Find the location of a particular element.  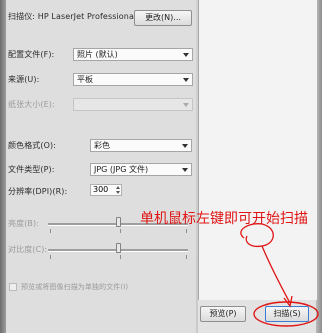

annotation-arrow-line is located at coordinates (276, 274).